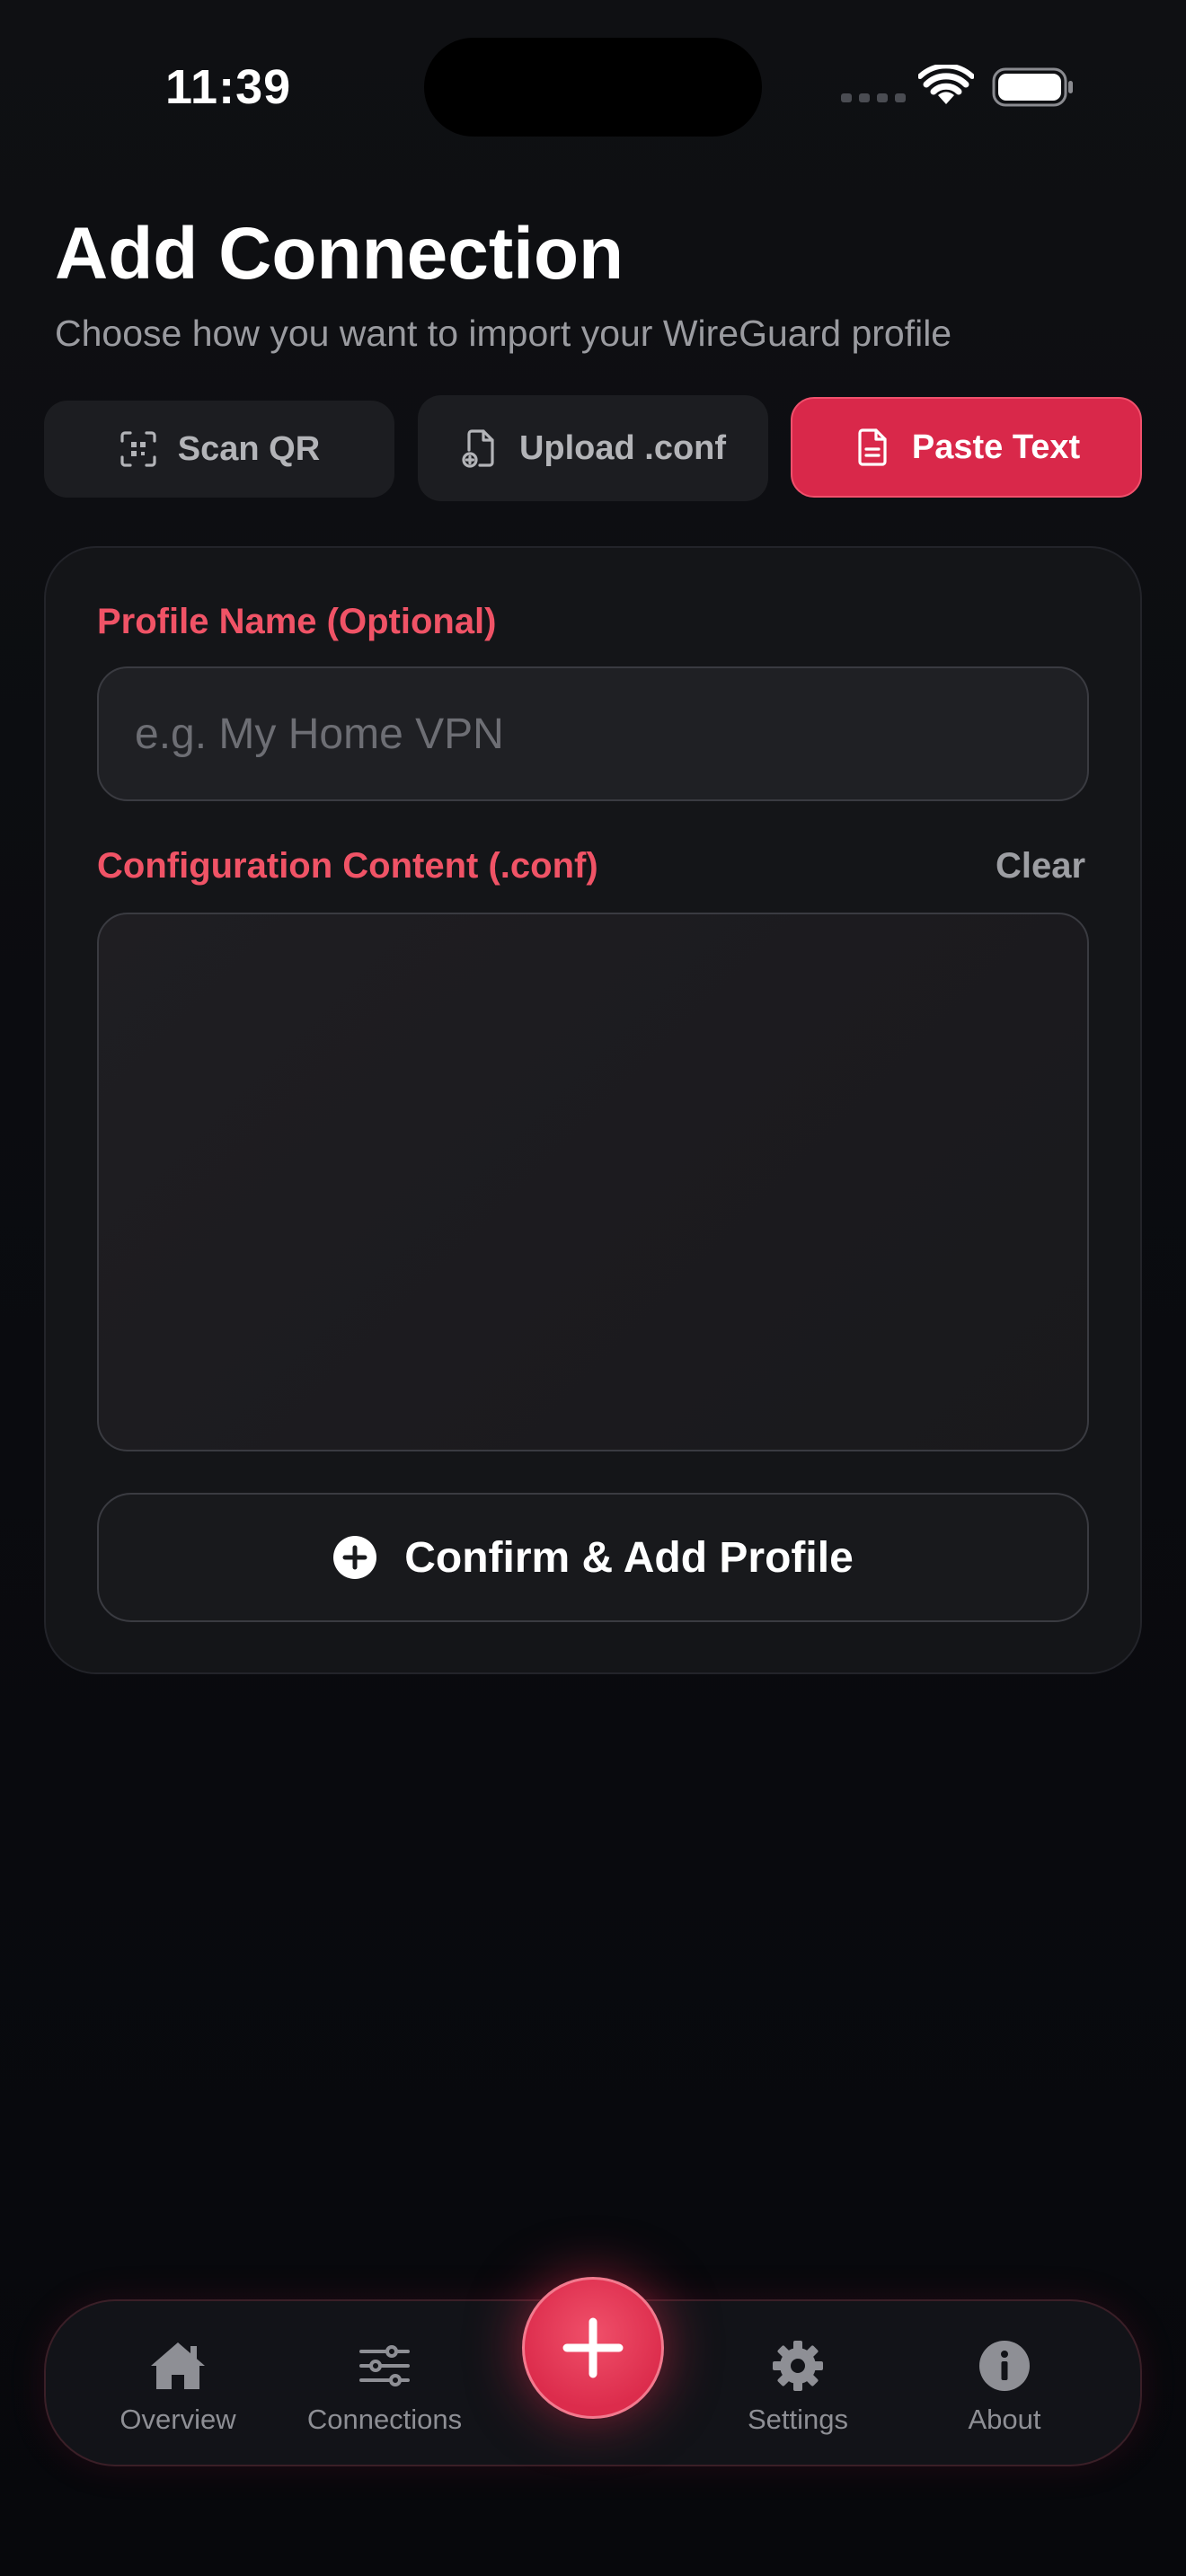 The height and width of the screenshot is (2576, 1186). Describe the element at coordinates (593, 87) in the screenshot. I see `dynamic-island` at that location.